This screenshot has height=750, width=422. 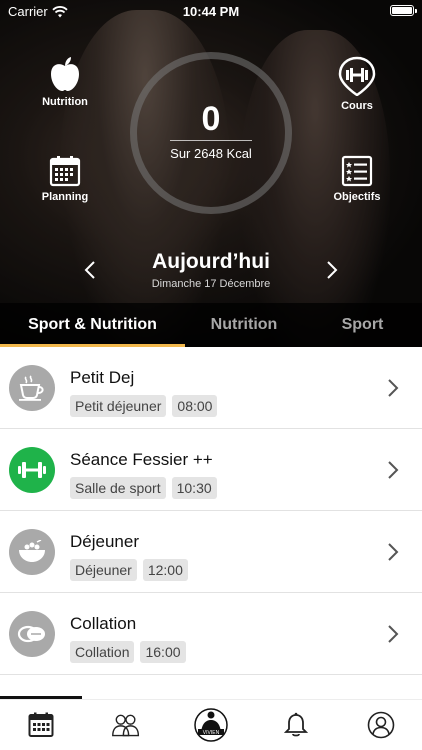 I want to click on item-tags: Salle de sport 10:30, so click(x=143, y=488).